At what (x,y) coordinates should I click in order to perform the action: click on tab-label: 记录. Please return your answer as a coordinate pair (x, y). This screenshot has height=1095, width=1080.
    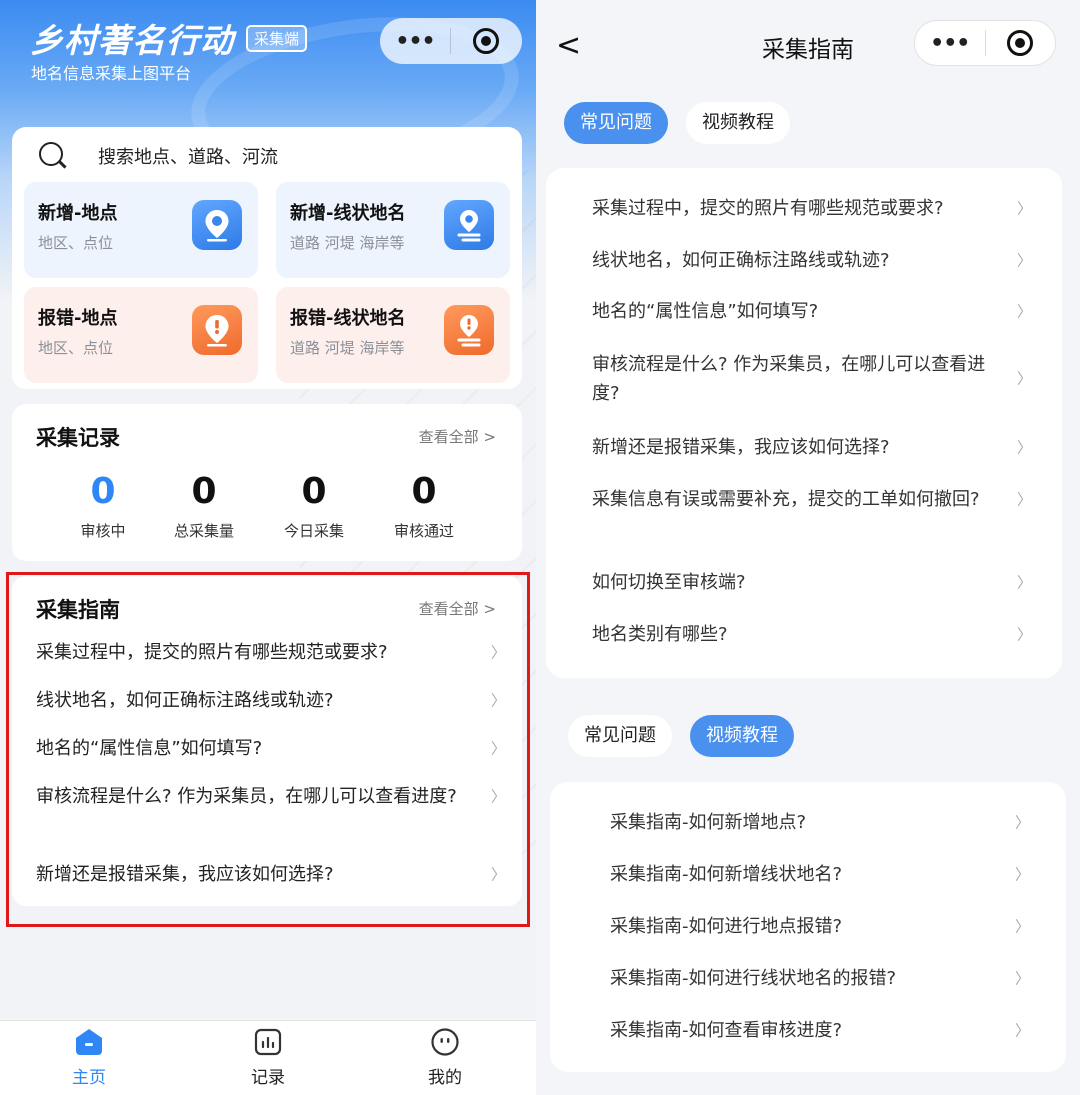
    Looking at the image, I should click on (268, 1078).